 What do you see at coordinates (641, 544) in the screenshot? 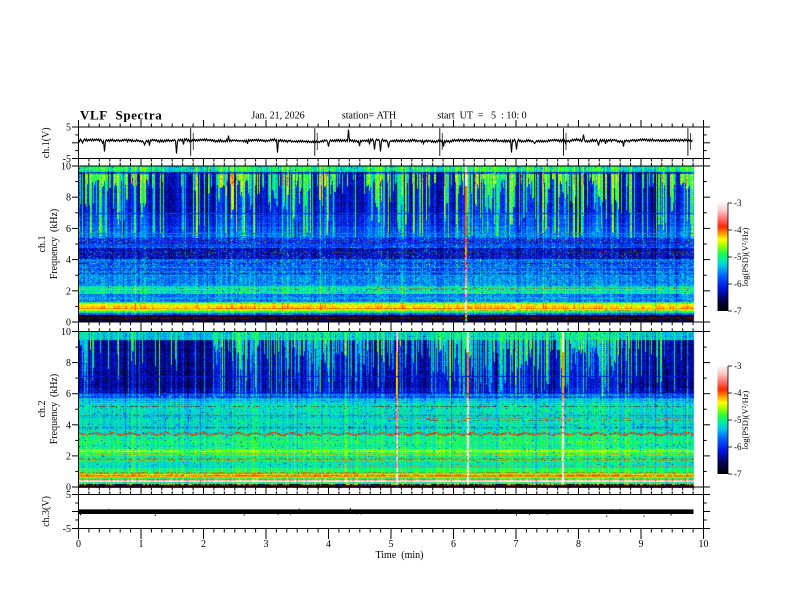
I see `svg-text: 9` at bounding box center [641, 544].